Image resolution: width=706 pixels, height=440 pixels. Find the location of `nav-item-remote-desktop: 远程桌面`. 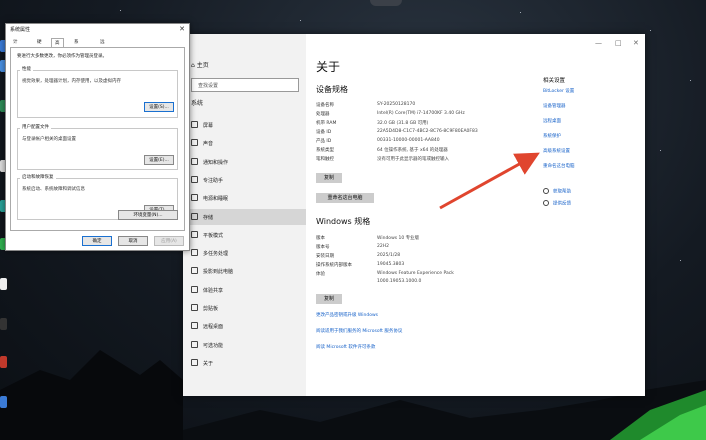

nav-item-remote-desktop: 远程桌面 is located at coordinates (244, 326).